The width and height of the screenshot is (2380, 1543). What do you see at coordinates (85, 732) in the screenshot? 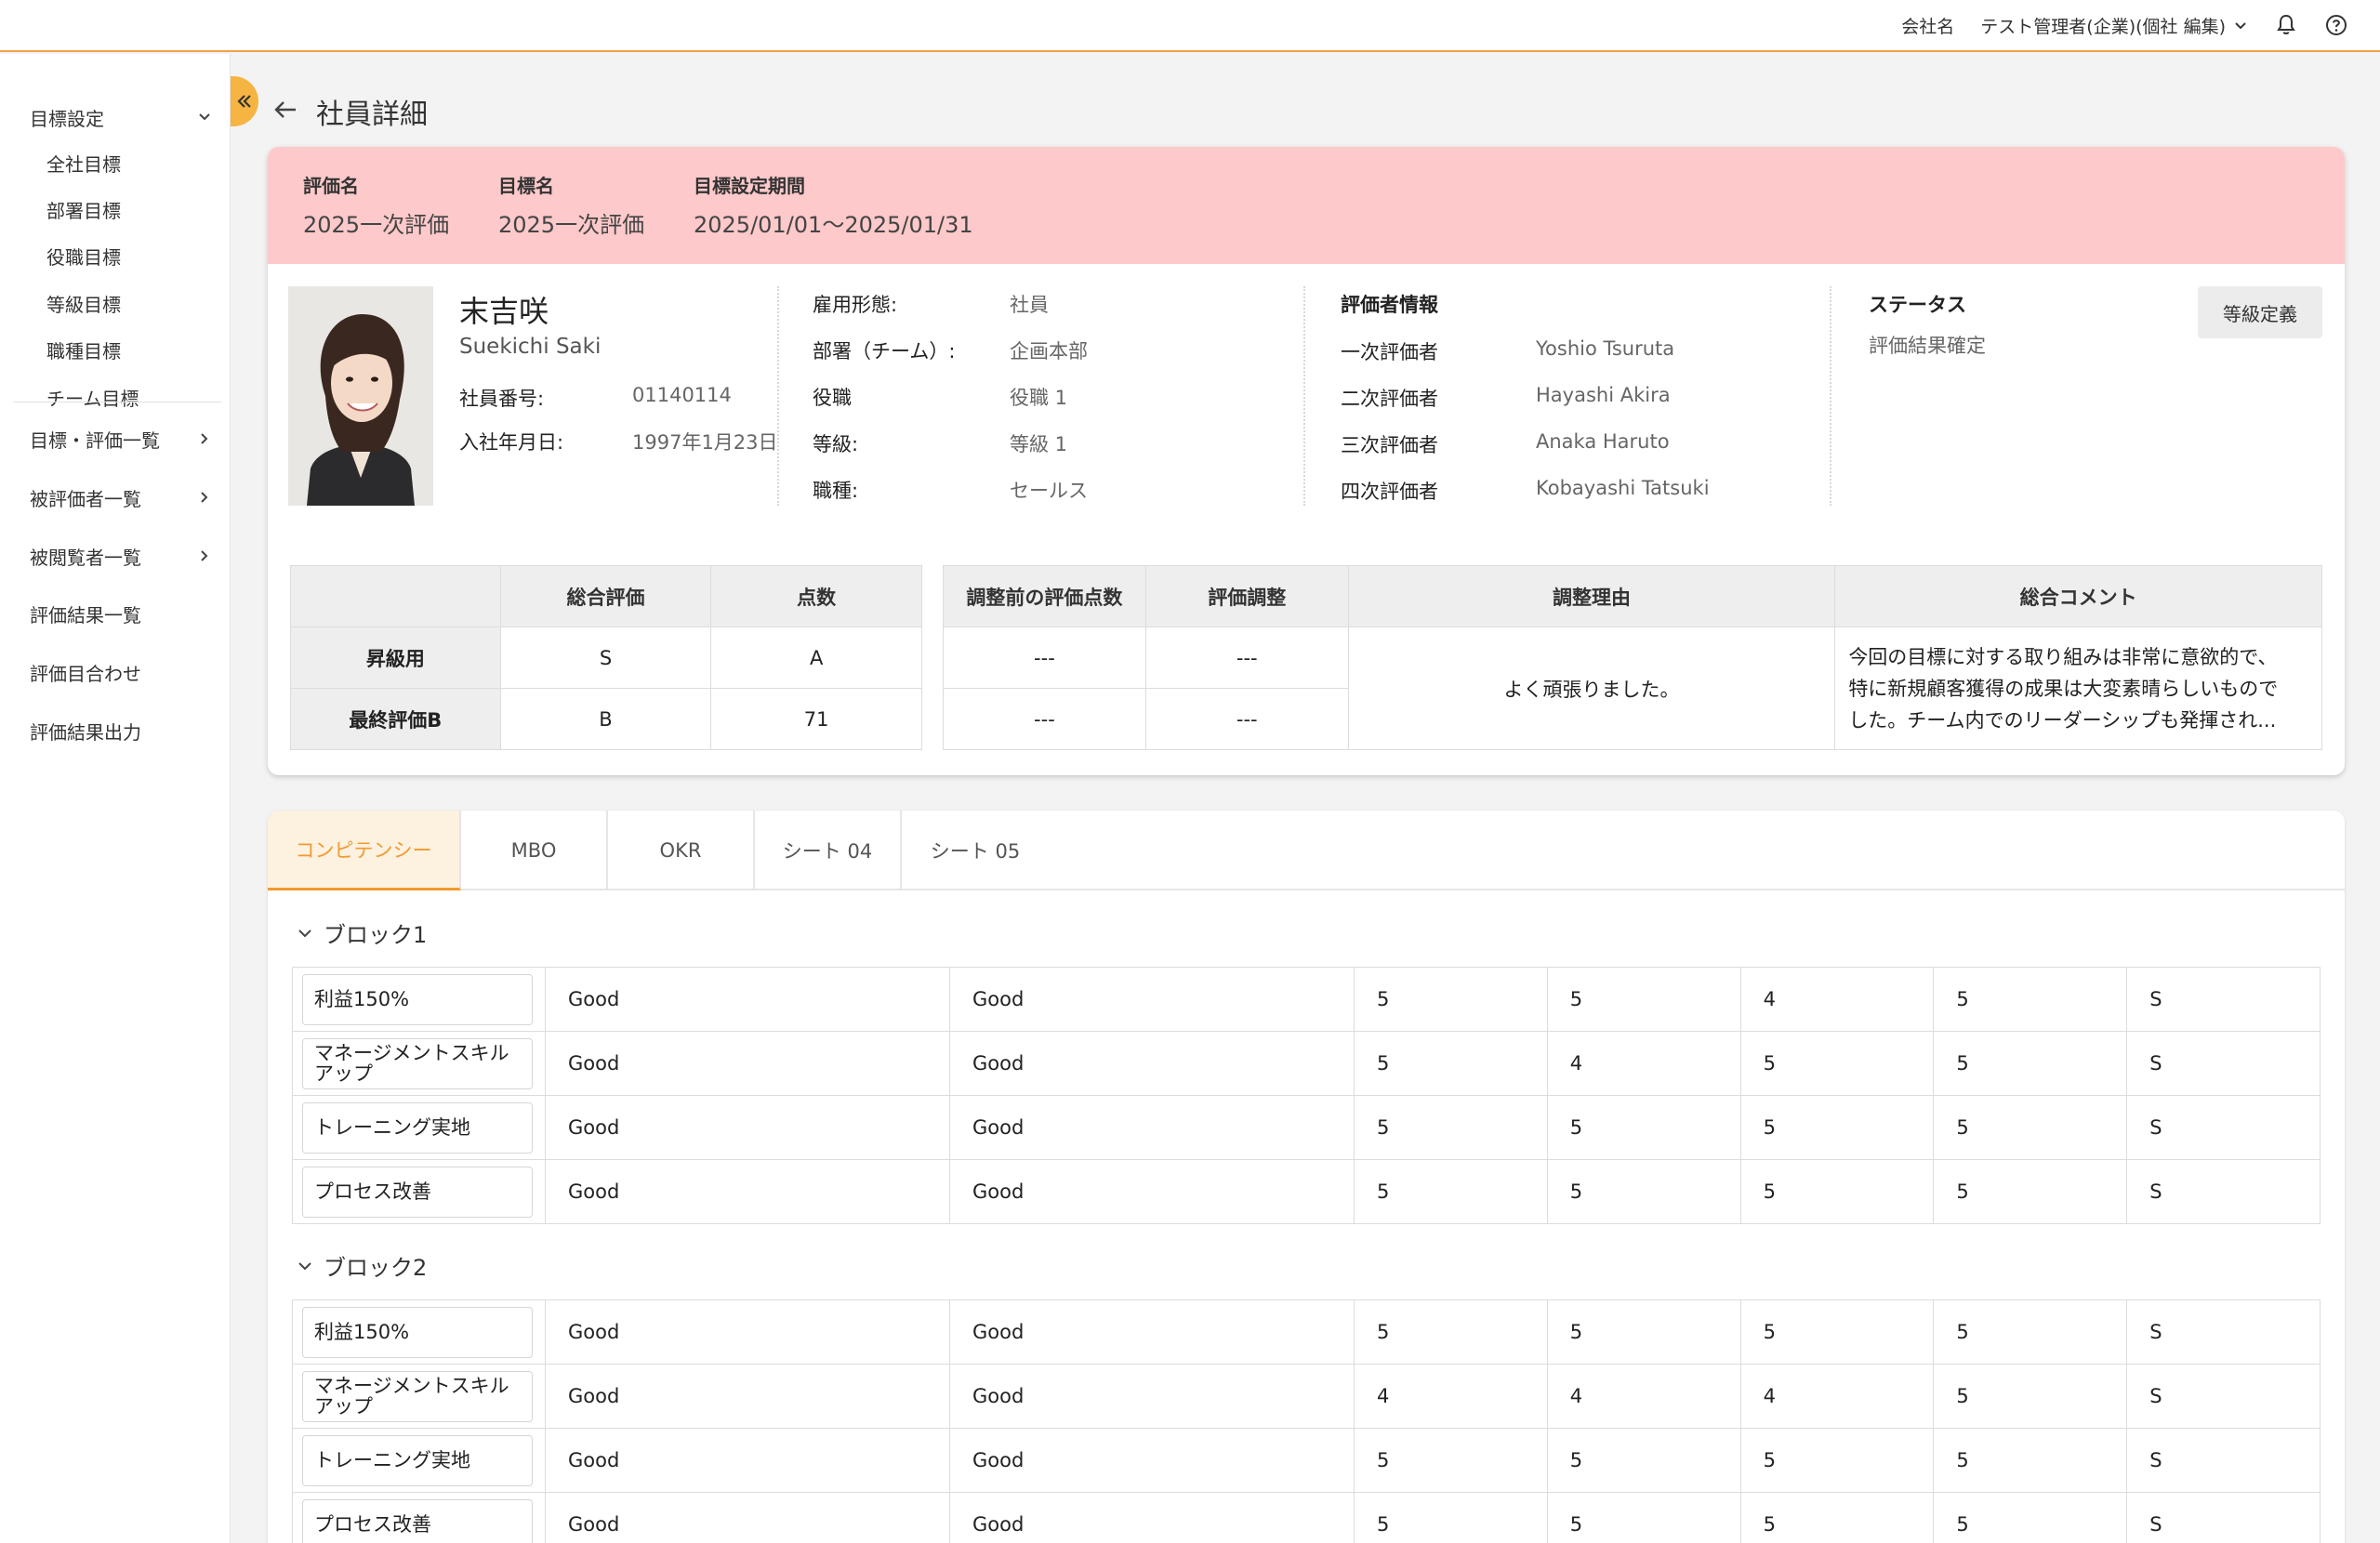
I see `sidebar-item-label: 評価結果出力` at bounding box center [85, 732].